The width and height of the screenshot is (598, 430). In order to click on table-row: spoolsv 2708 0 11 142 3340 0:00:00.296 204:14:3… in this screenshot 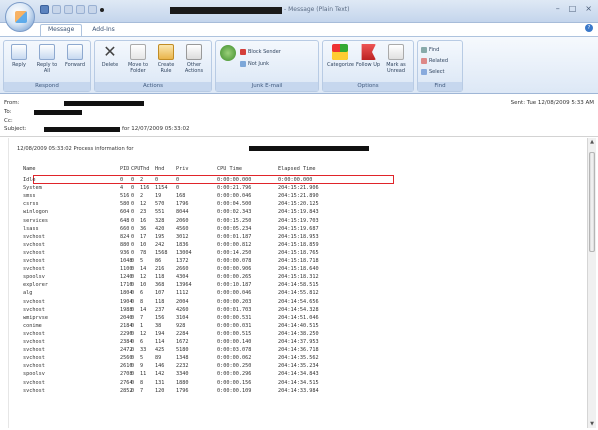, I will do `click(303, 374)`.